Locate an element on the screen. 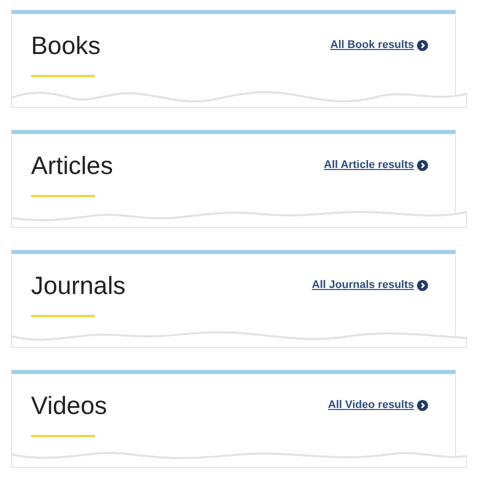 The image size is (480, 480). link-text: All Journals results is located at coordinates (363, 285).